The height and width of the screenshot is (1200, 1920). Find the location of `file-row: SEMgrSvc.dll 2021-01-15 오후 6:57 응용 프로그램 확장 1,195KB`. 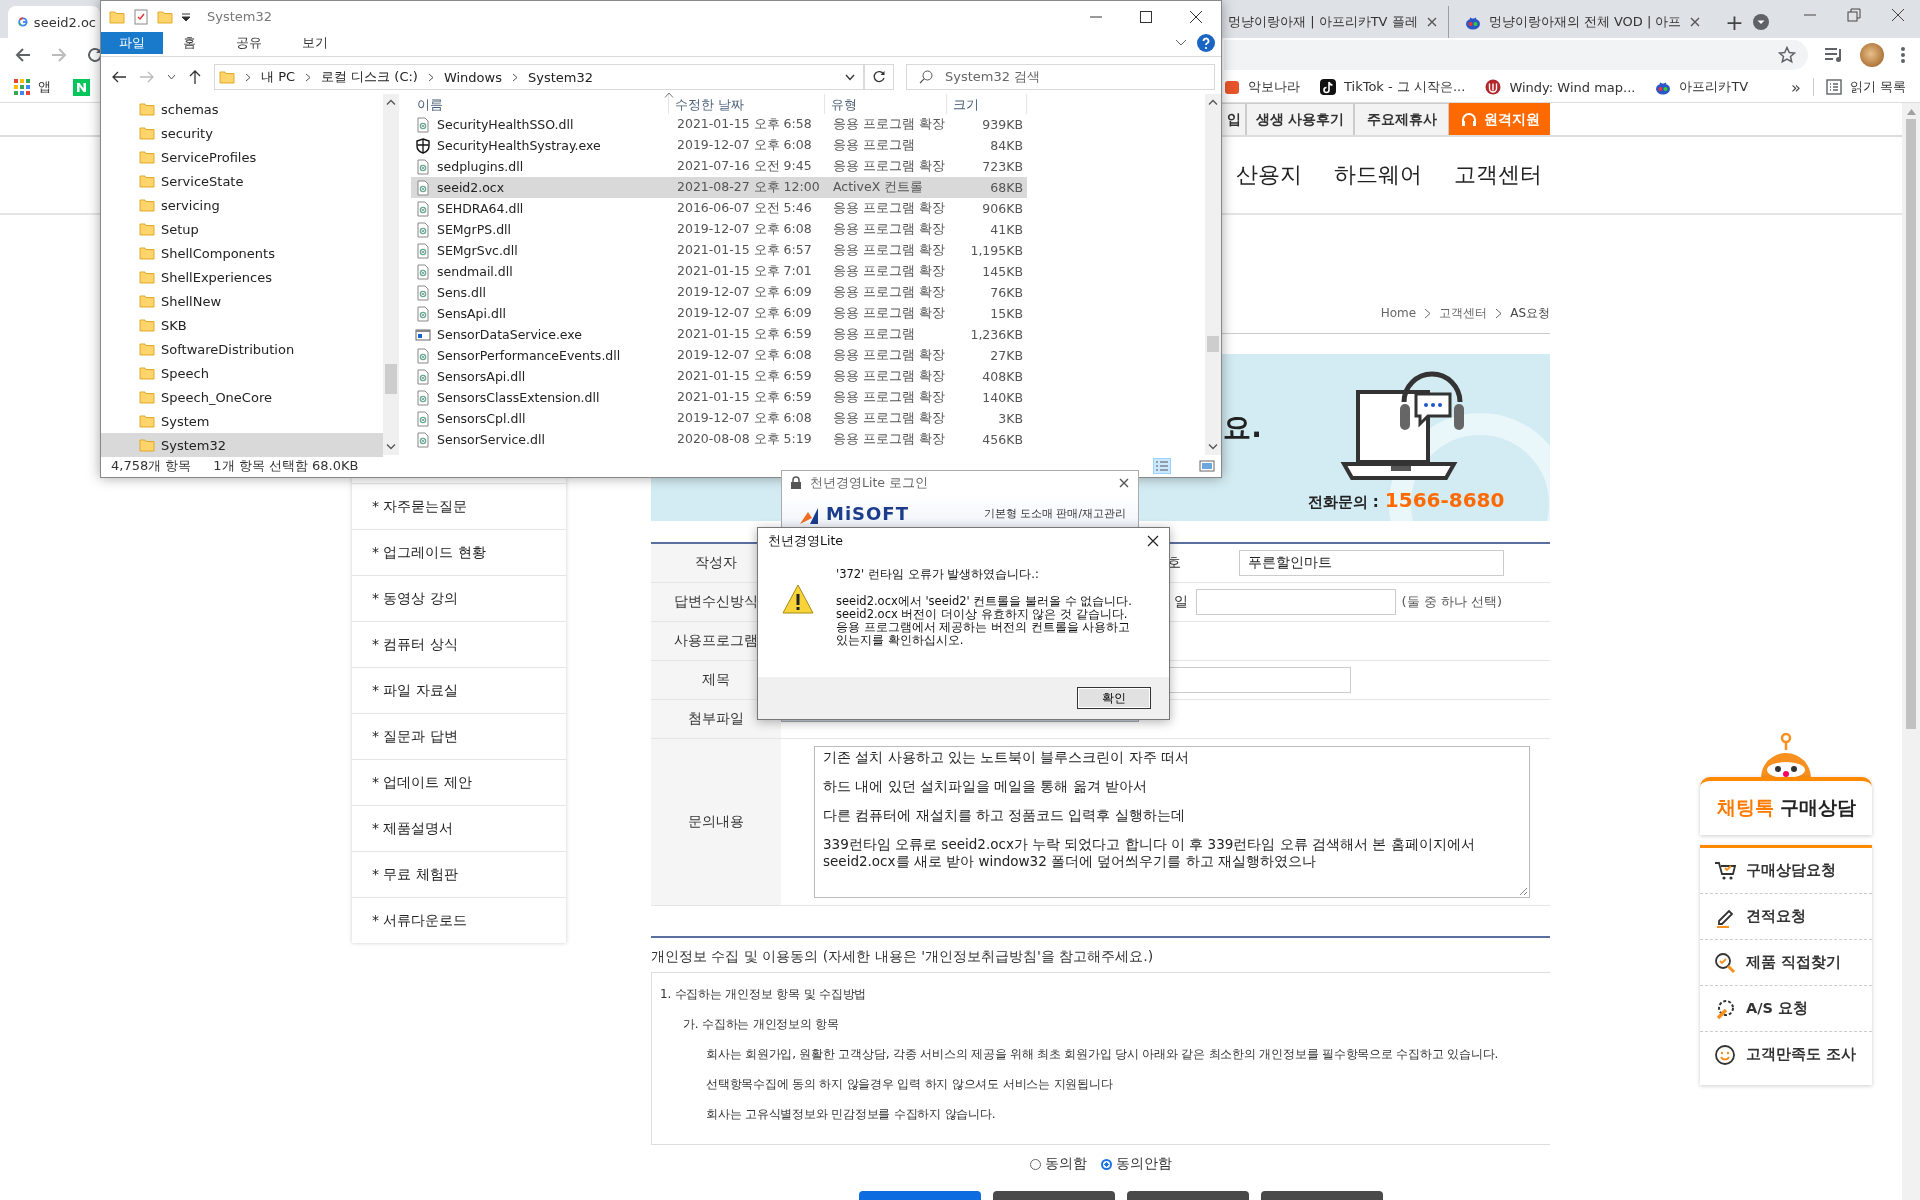

file-row: SEMgrSvc.dll 2021-01-15 오후 6:57 응용 프로그램 확장 1,195KB is located at coordinates (719, 250).